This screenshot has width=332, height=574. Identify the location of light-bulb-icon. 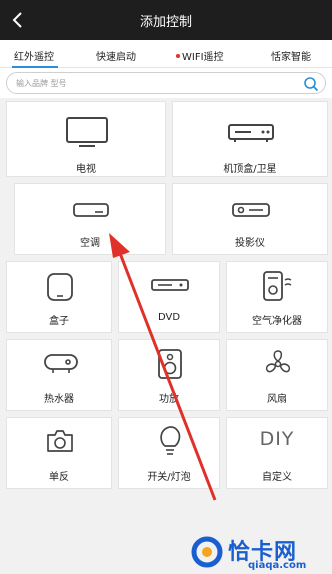
(170, 440).